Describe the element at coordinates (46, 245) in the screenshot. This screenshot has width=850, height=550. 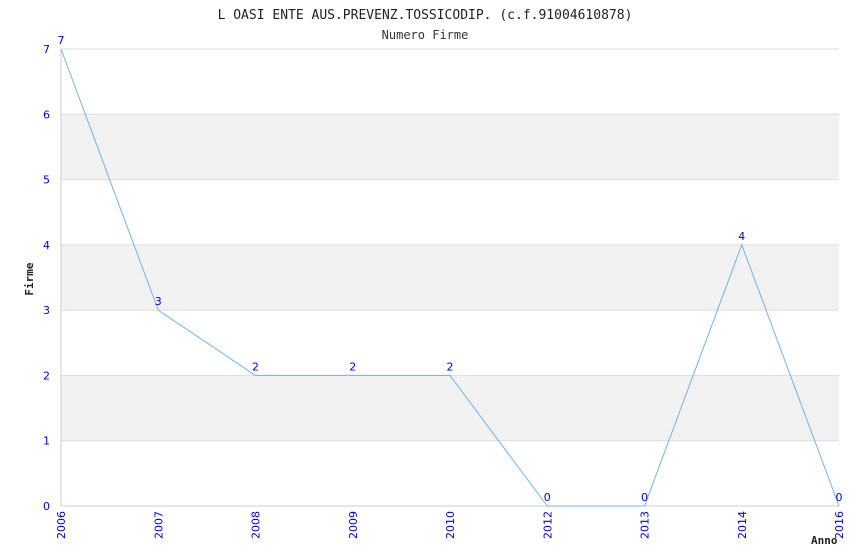
I see `y-tick-label: 4` at that location.